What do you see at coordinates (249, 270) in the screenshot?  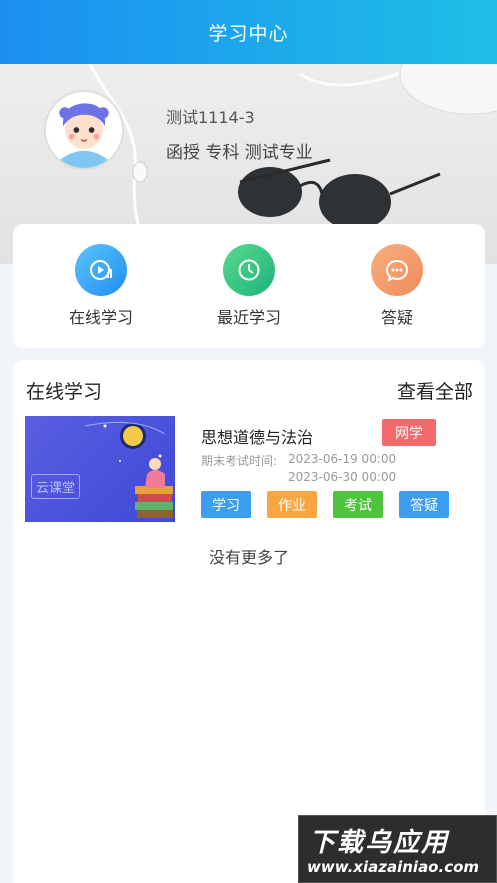 I see `clock-icon` at bounding box center [249, 270].